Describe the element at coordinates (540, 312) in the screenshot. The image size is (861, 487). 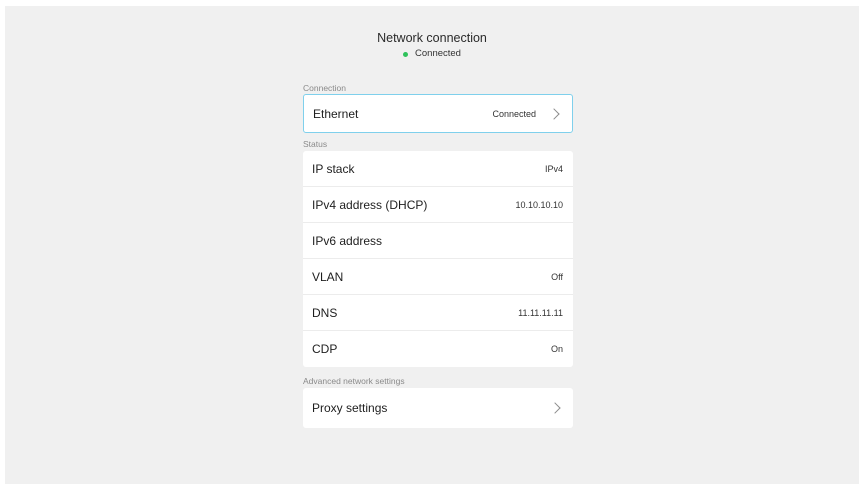
I see `dns-value: 11.11.11.11` at that location.